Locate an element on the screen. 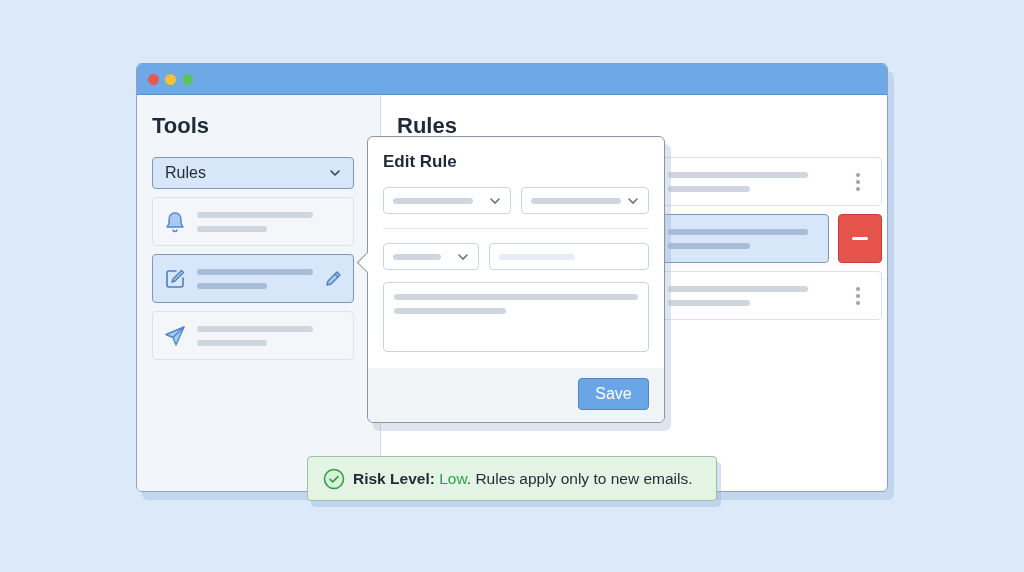 This screenshot has width=1024, height=572. popover-title: Edit Rule is located at coordinates (420, 162).